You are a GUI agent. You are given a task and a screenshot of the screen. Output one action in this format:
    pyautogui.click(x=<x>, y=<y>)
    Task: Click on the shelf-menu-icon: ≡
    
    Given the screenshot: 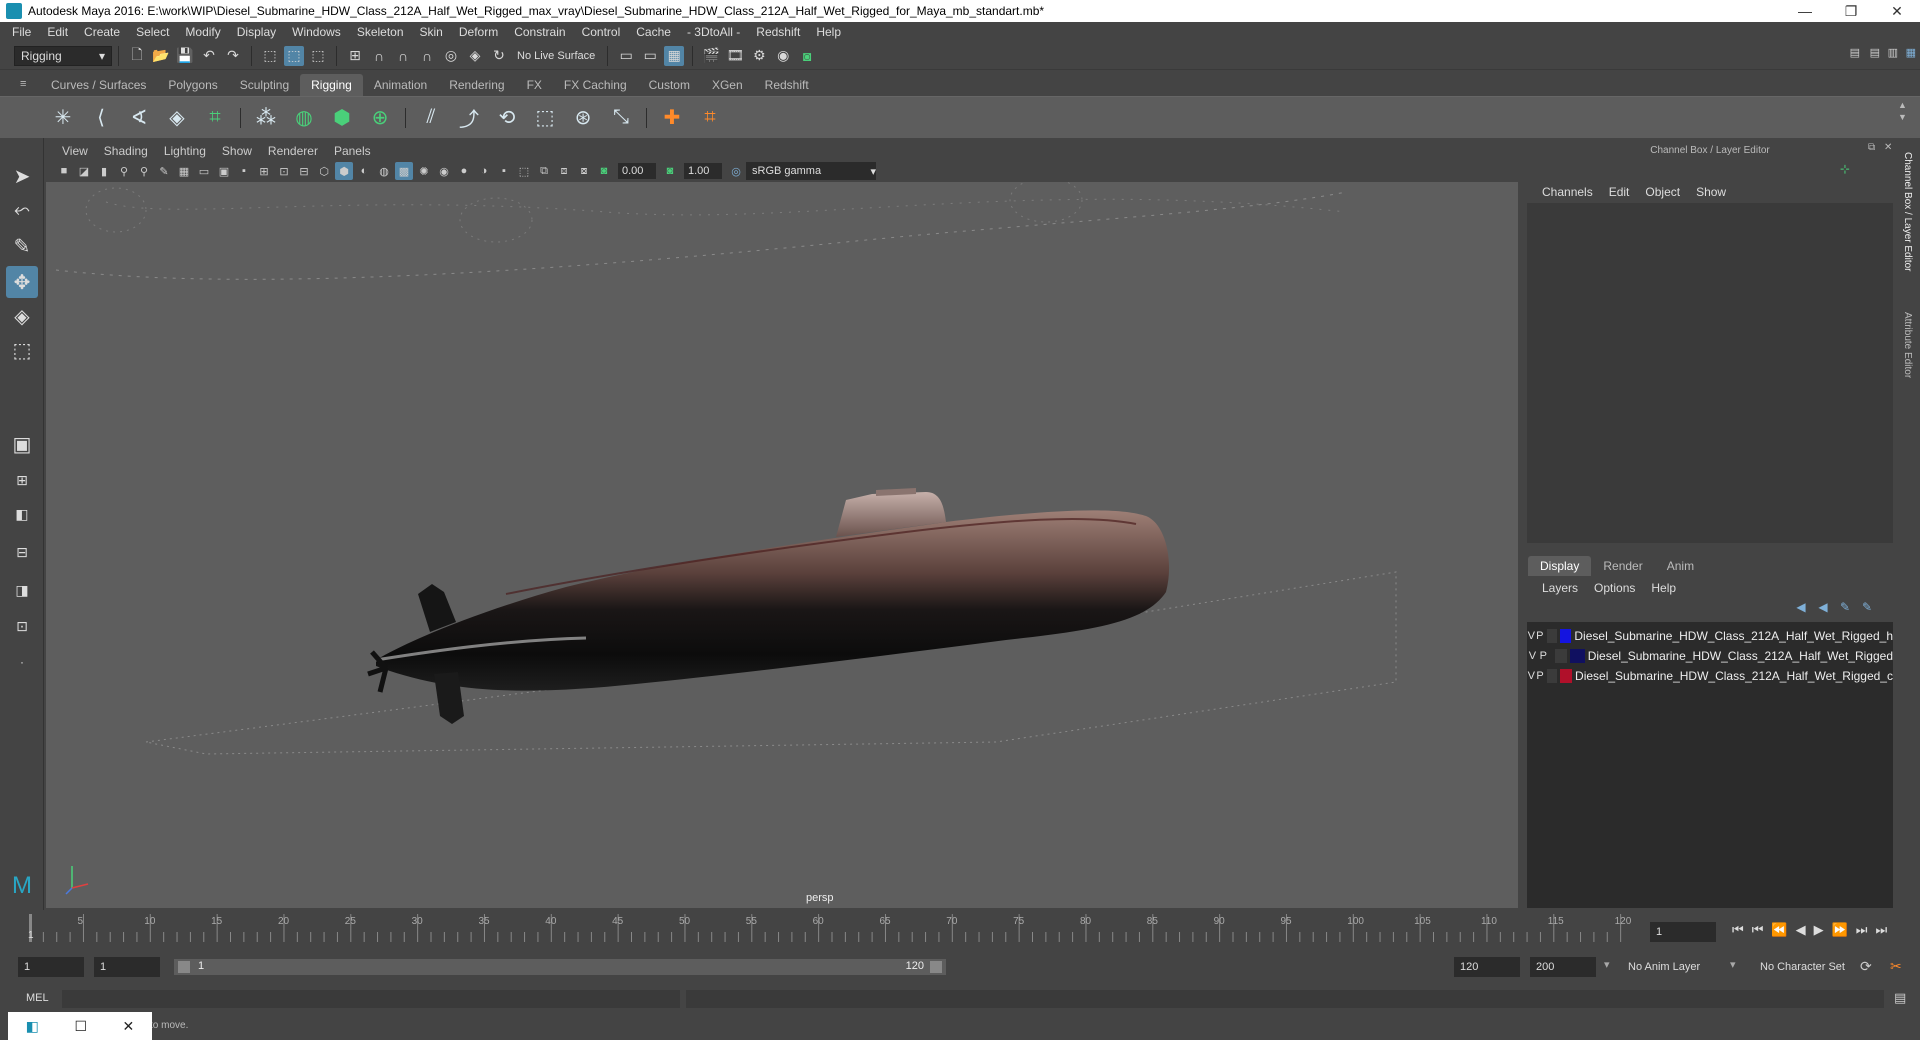 What is the action you would take?
    pyautogui.click(x=23, y=84)
    